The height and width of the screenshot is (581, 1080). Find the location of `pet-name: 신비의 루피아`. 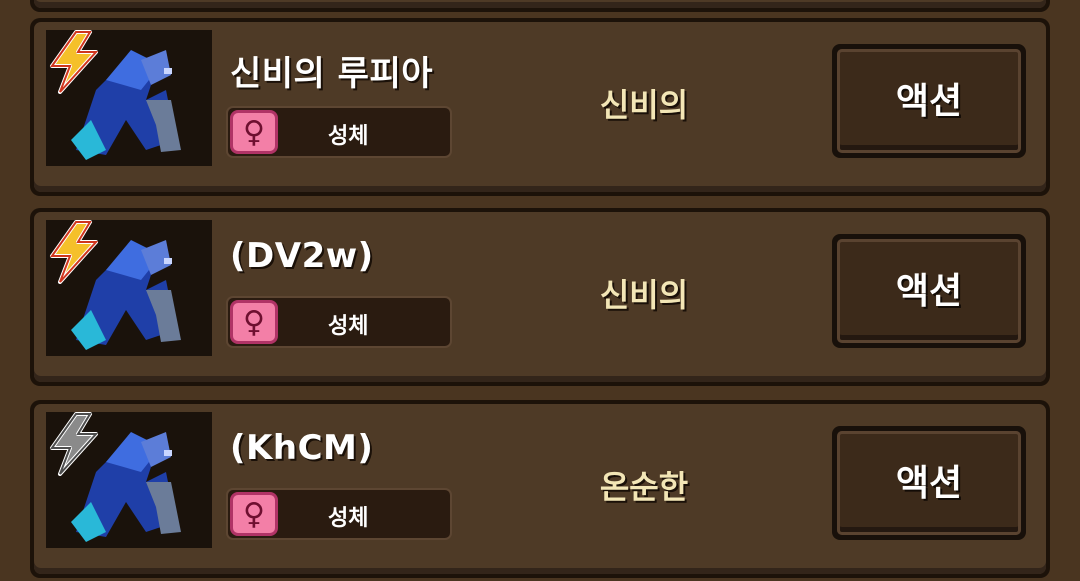

pet-name: 신비의 루피아 is located at coordinates (332, 74).